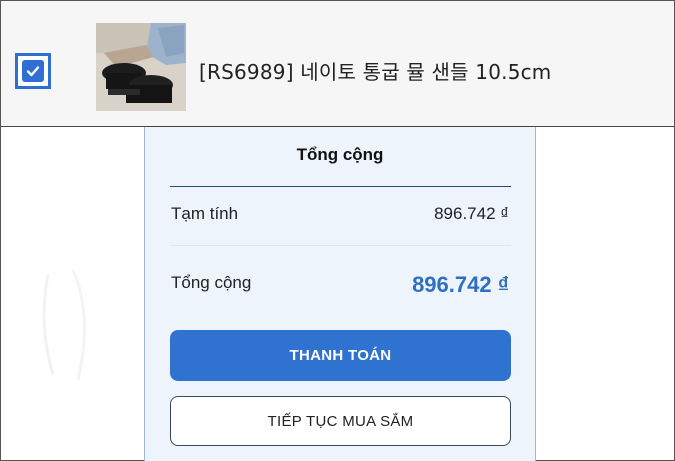 The height and width of the screenshot is (461, 675). I want to click on summary-divider-light, so click(340, 245).